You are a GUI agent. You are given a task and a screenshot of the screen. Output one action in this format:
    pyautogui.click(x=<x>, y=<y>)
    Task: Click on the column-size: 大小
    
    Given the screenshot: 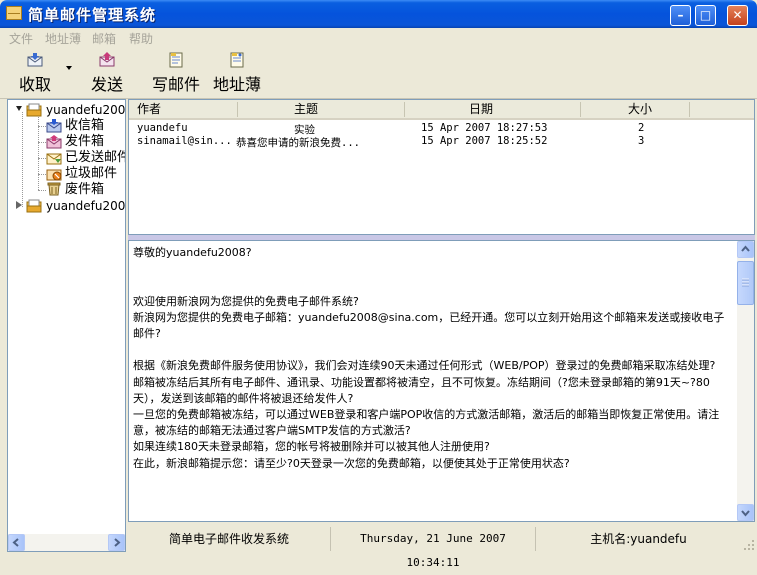 What is the action you would take?
    pyautogui.click(x=640, y=110)
    